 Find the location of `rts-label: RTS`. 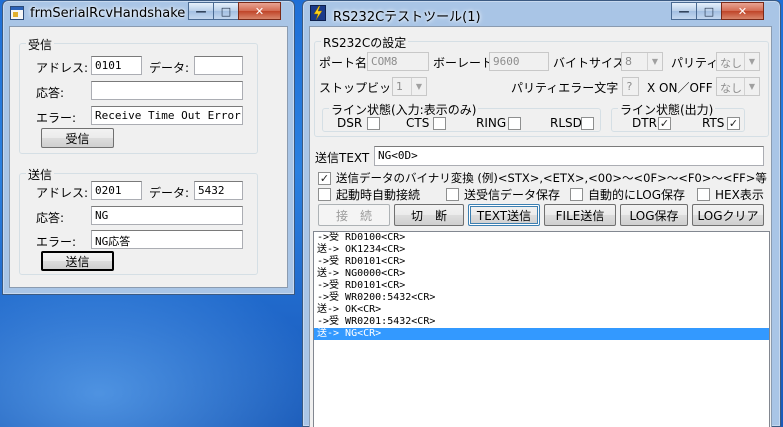

rts-label: RTS is located at coordinates (713, 123).